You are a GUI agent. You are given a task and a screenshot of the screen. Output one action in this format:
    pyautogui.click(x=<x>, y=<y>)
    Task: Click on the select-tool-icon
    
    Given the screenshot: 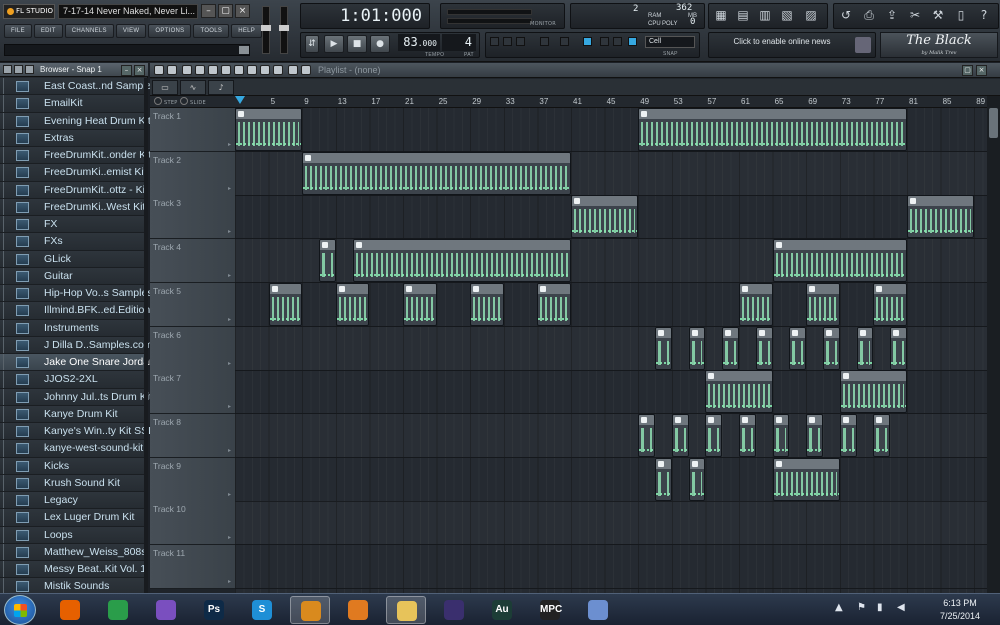 What is the action you would take?
    pyautogui.click(x=252, y=70)
    